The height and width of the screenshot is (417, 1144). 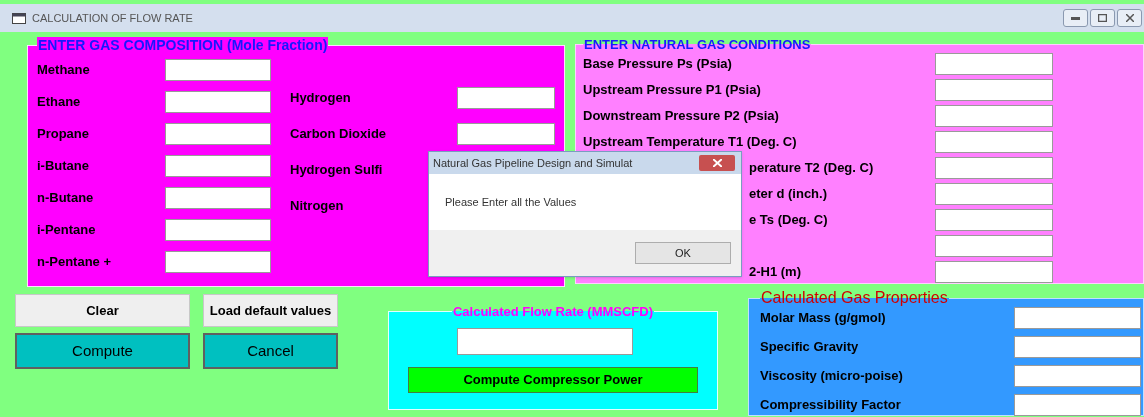 I want to click on field-label: Upstream Temperature T1 (Deg. C), so click(x=690, y=142).